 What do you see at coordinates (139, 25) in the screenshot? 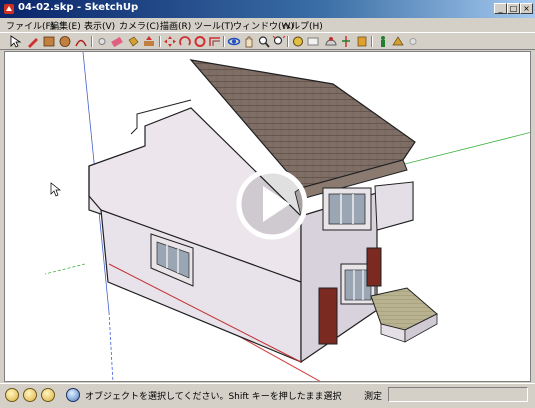
I see `menu-camera: カメラ(C)` at bounding box center [139, 25].